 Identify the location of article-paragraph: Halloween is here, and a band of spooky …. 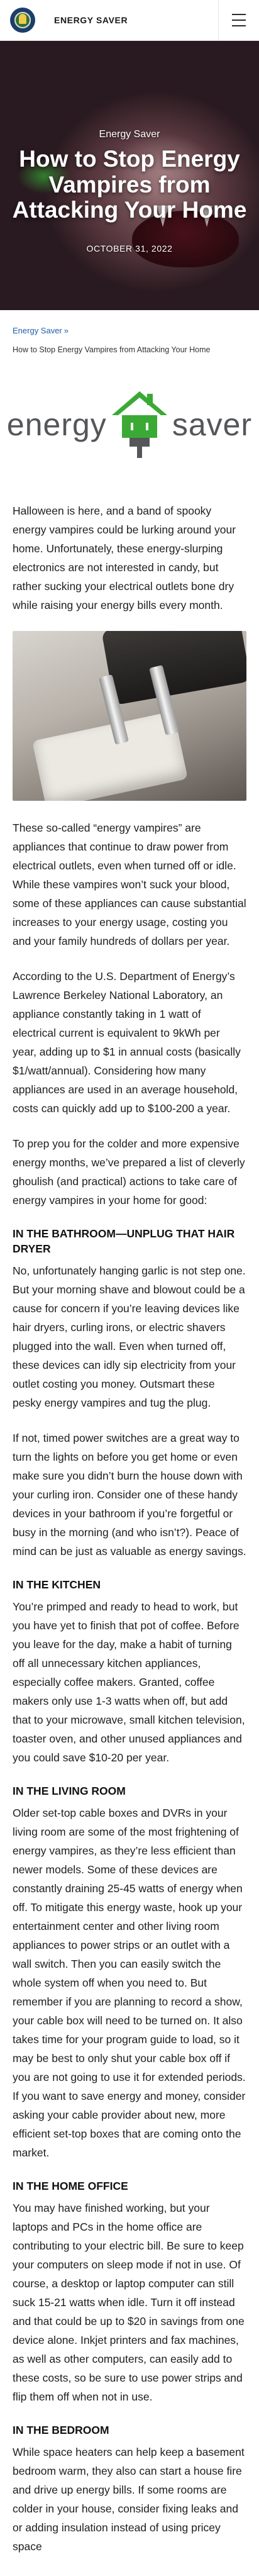
(124, 558).